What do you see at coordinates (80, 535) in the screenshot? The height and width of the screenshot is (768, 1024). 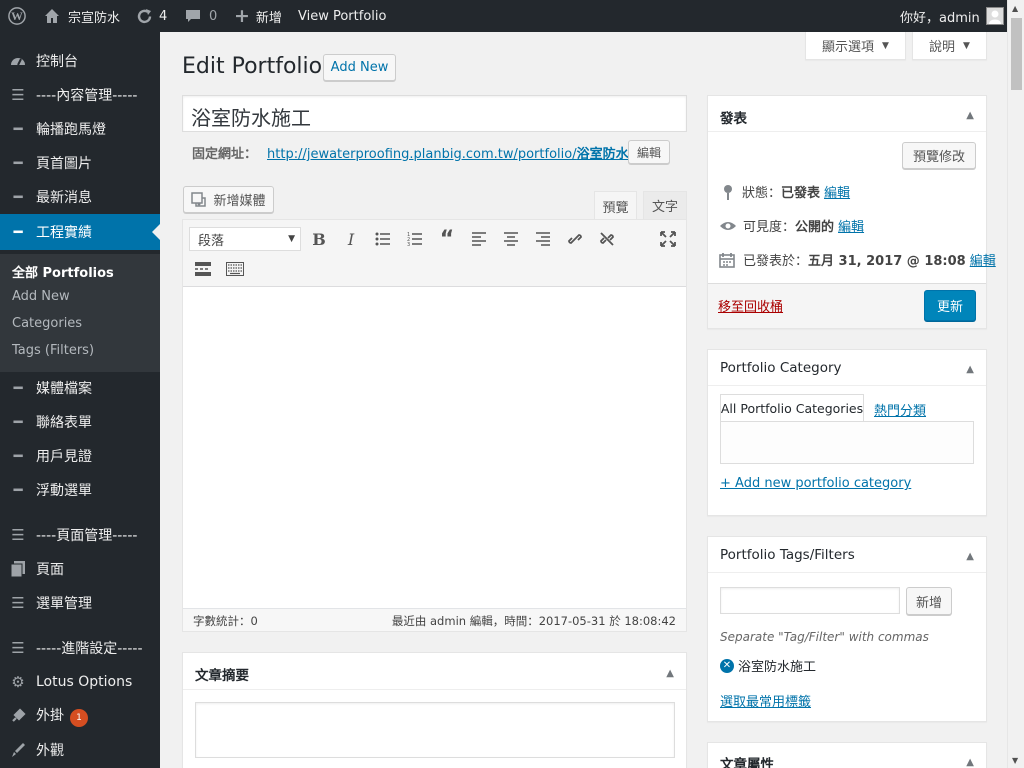 I see `sidebar-item-page-header: ☰ ----頁面管理-----` at bounding box center [80, 535].